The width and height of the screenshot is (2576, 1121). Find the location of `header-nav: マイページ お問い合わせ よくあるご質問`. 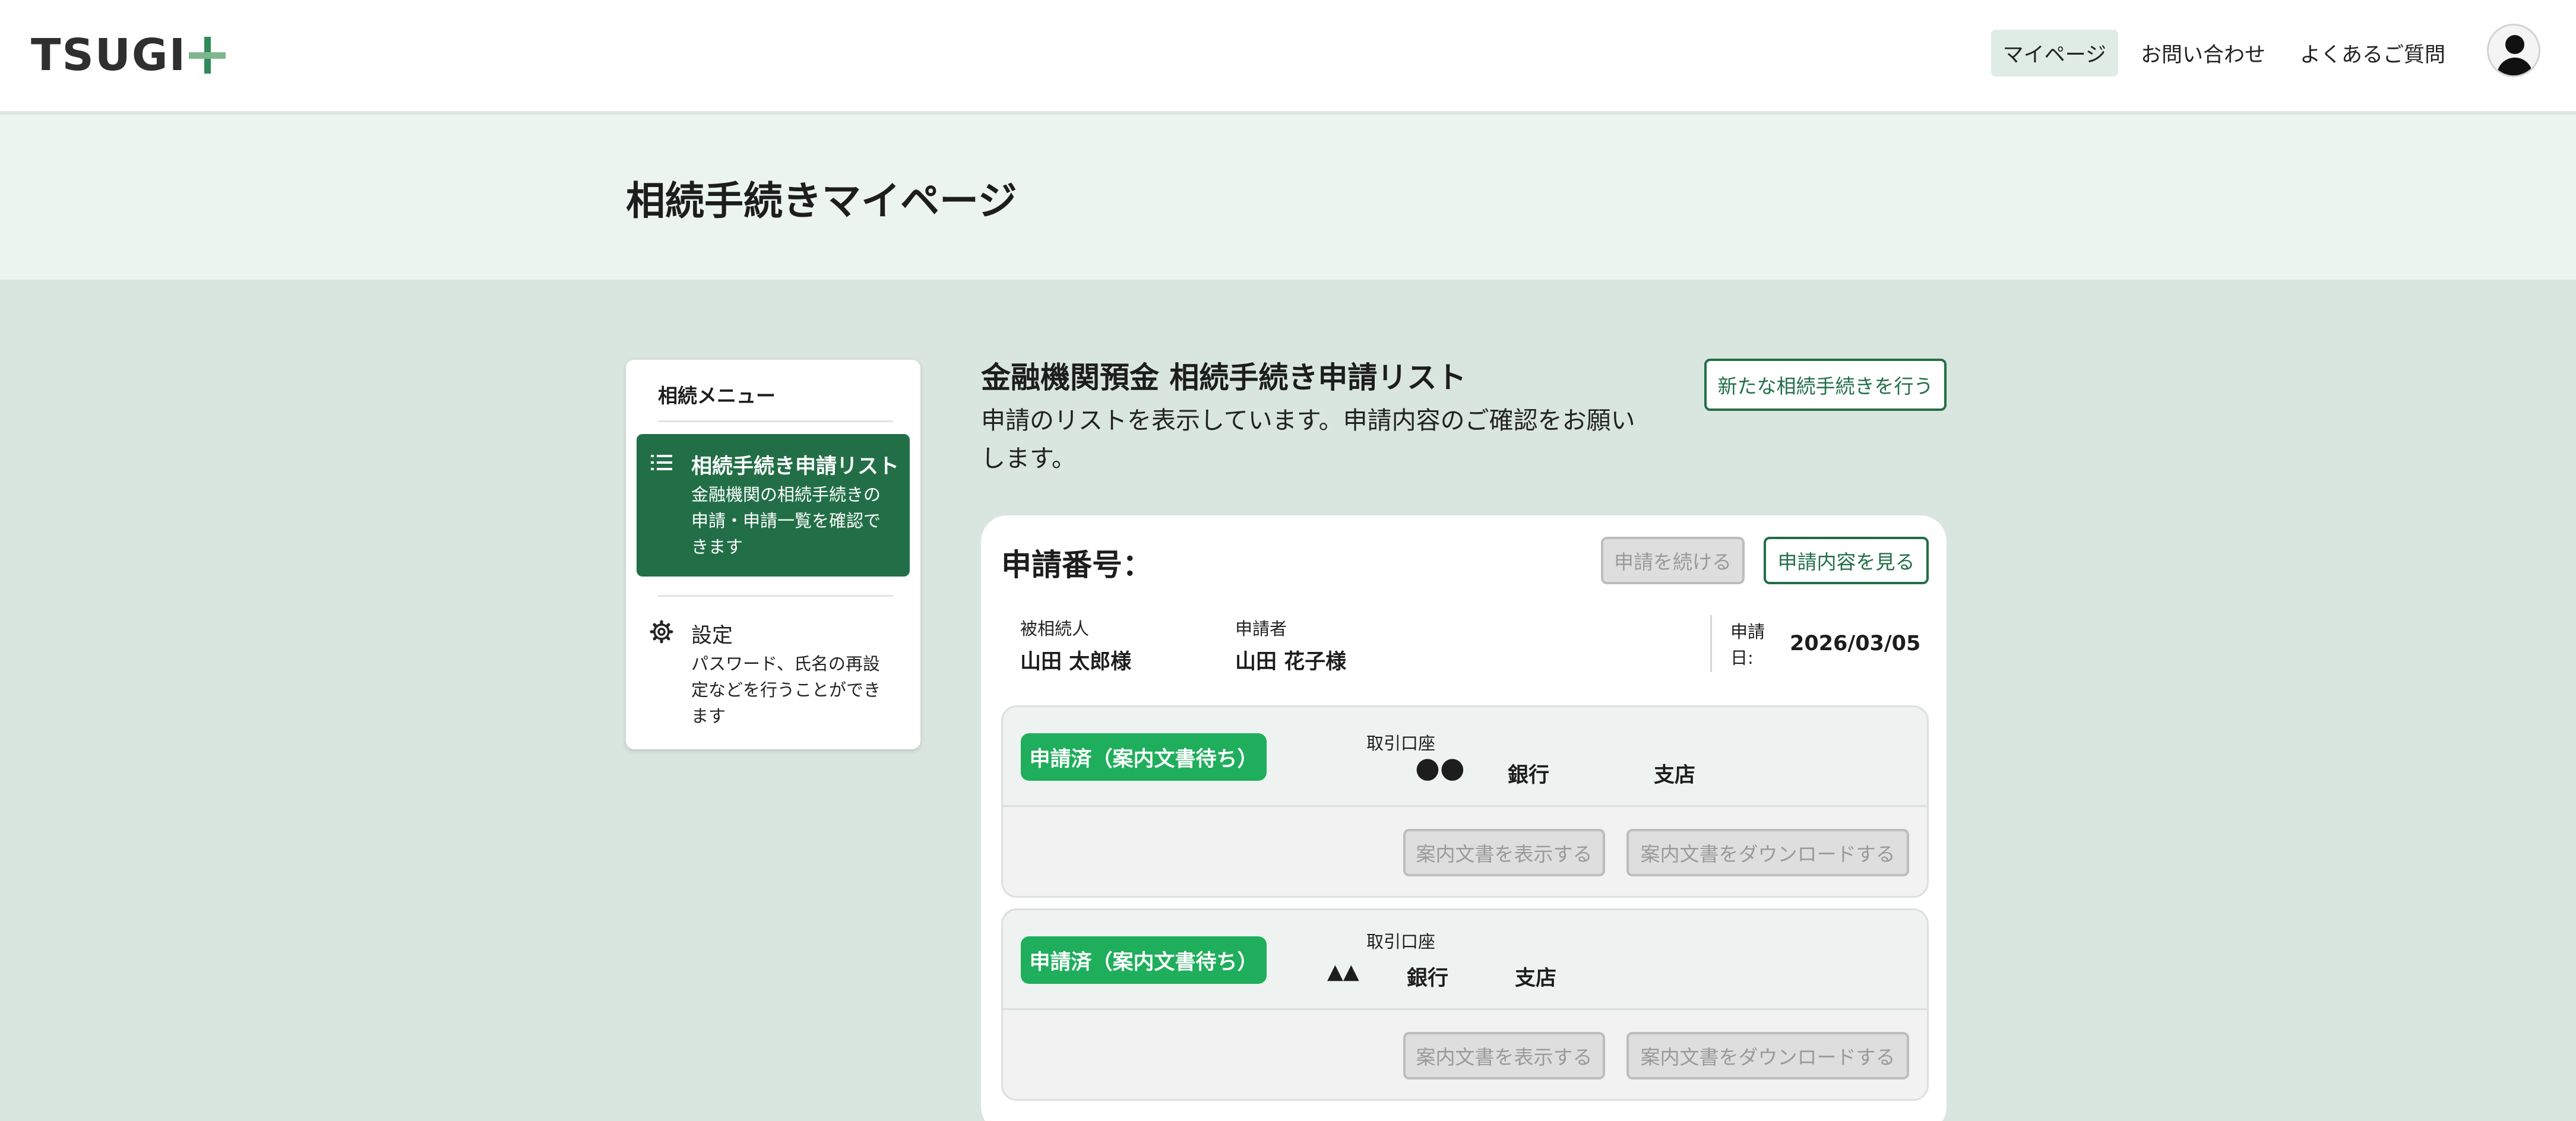

header-nav: マイページ お問い合わせ よくあるご質問 is located at coordinates (2223, 53).